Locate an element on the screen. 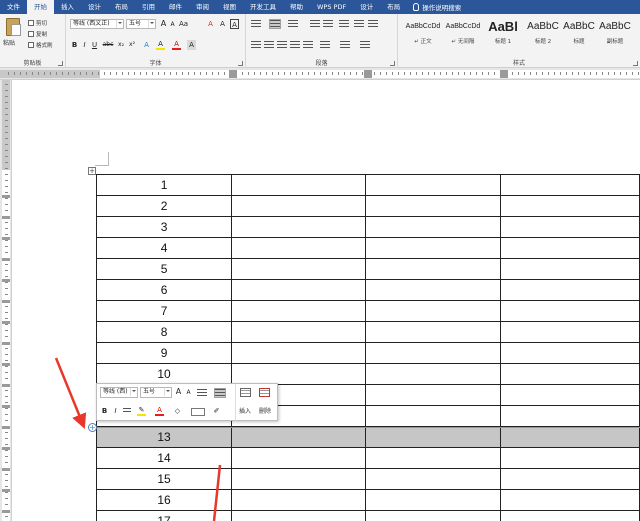 This screenshot has height=521, width=640. tab-wps-pdf: WPS PDF is located at coordinates (331, 7).